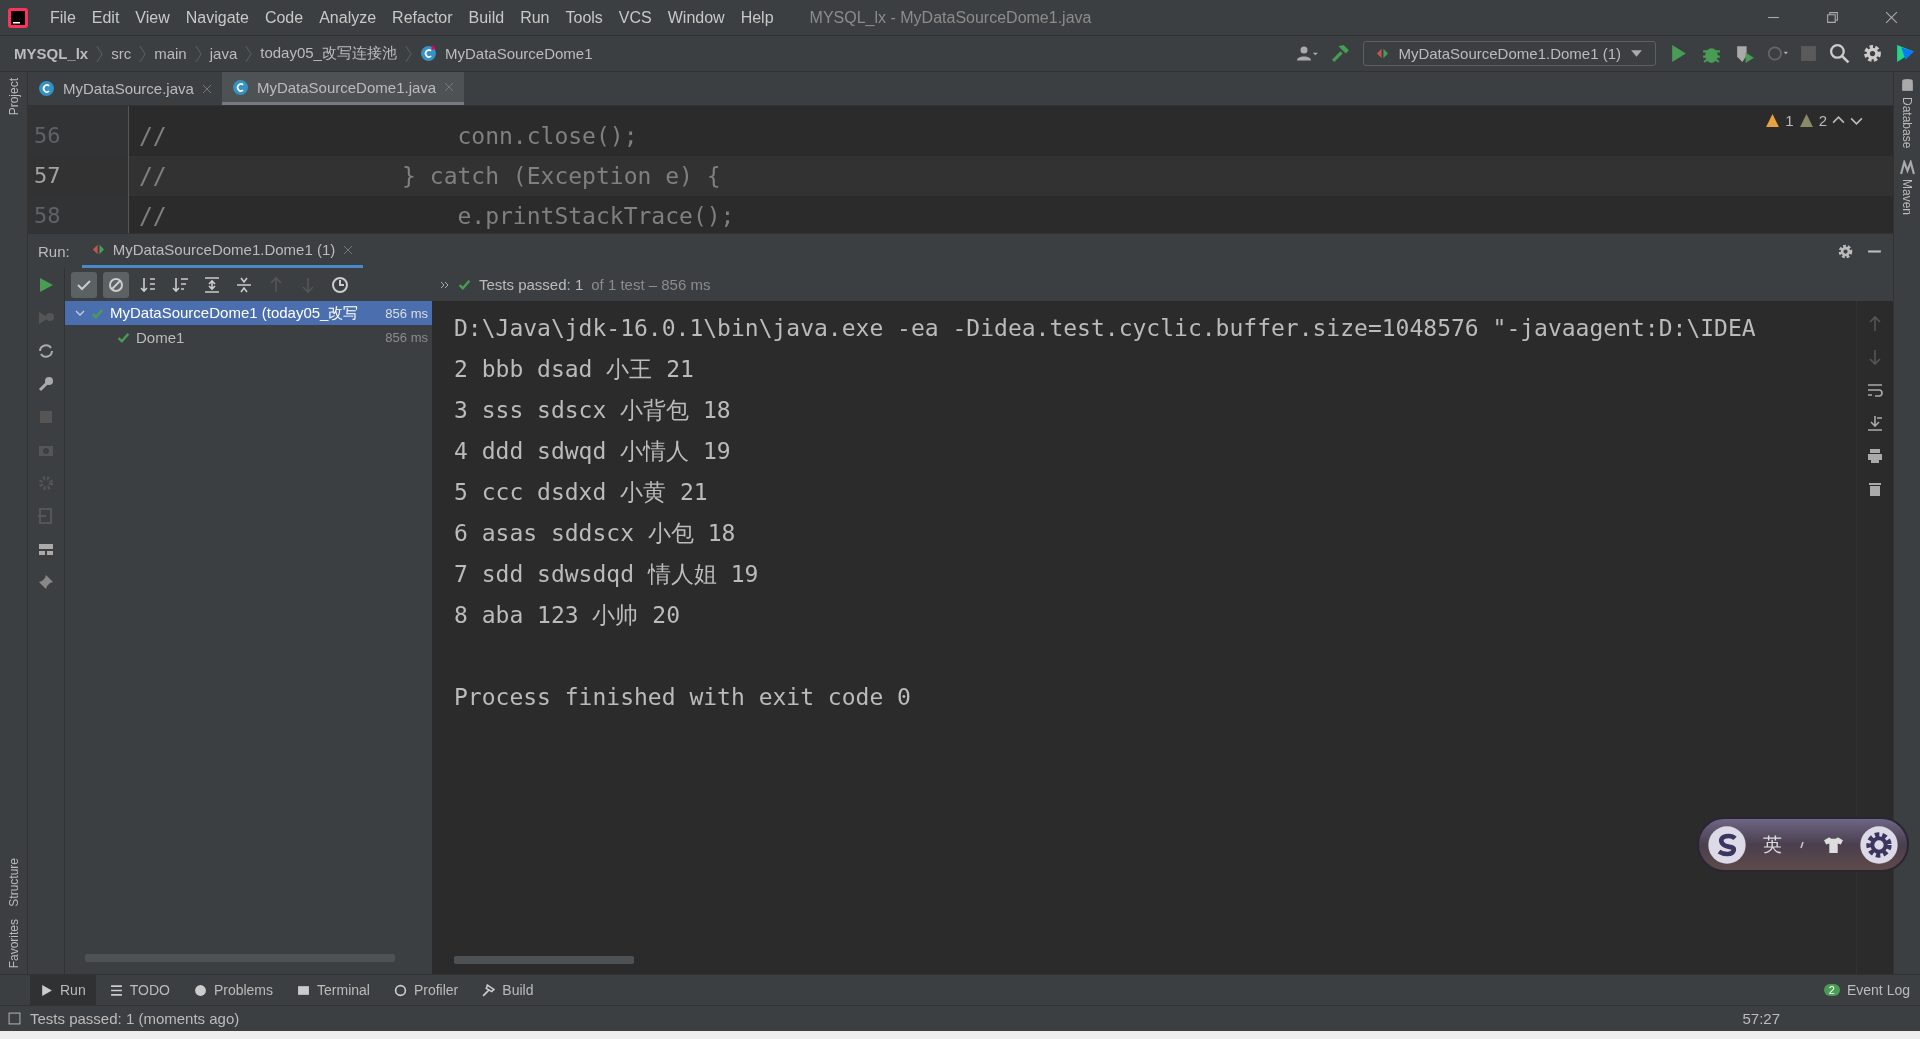  I want to click on window-title: MYSQL_lx - MyDataSourceDome1.java, so click(950, 17).